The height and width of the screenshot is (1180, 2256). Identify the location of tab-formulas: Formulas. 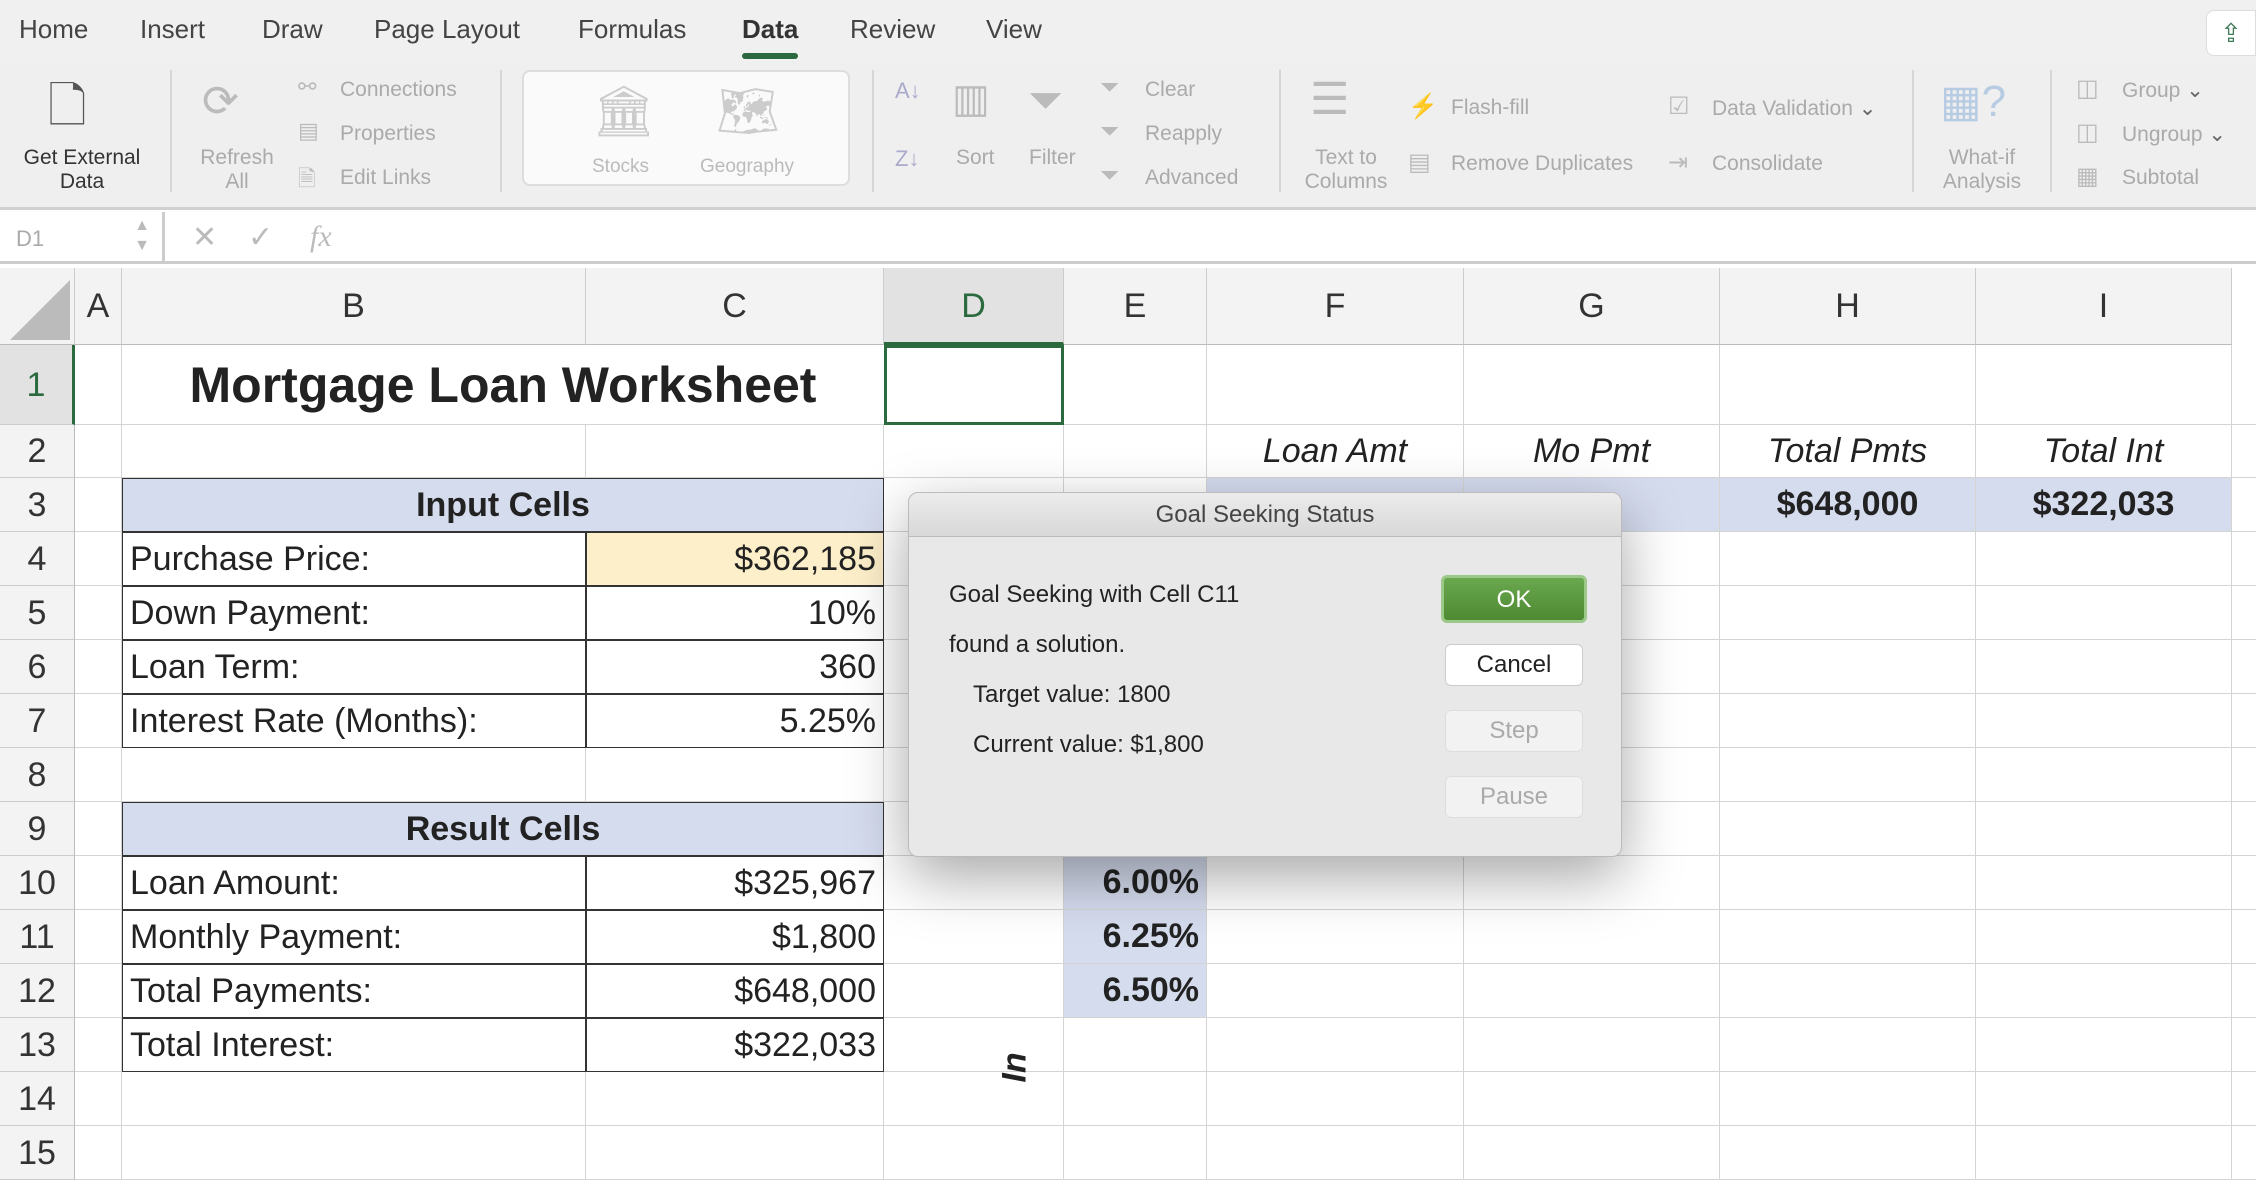
(632, 29).